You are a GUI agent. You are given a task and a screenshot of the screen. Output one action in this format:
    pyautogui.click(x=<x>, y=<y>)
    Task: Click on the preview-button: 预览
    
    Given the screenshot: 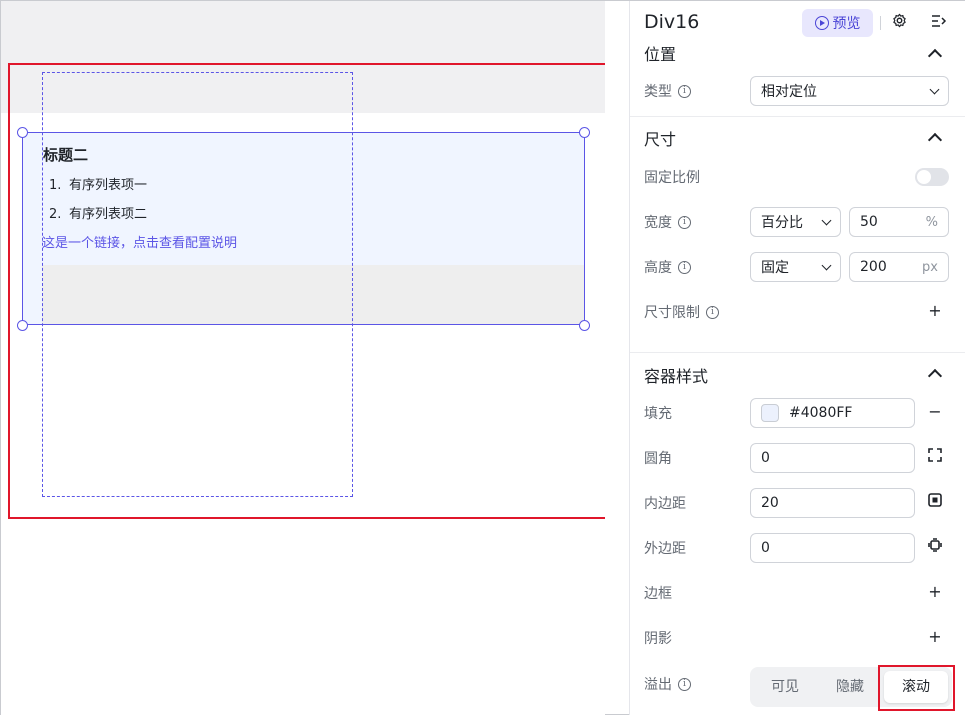 What is the action you would take?
    pyautogui.click(x=837, y=23)
    